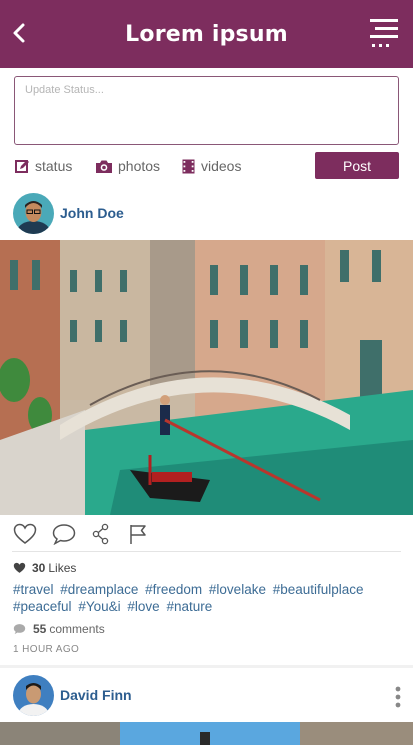 This screenshot has height=745, width=413. Describe the element at coordinates (143, 606) in the screenshot. I see `hashtag-link: #love` at that location.